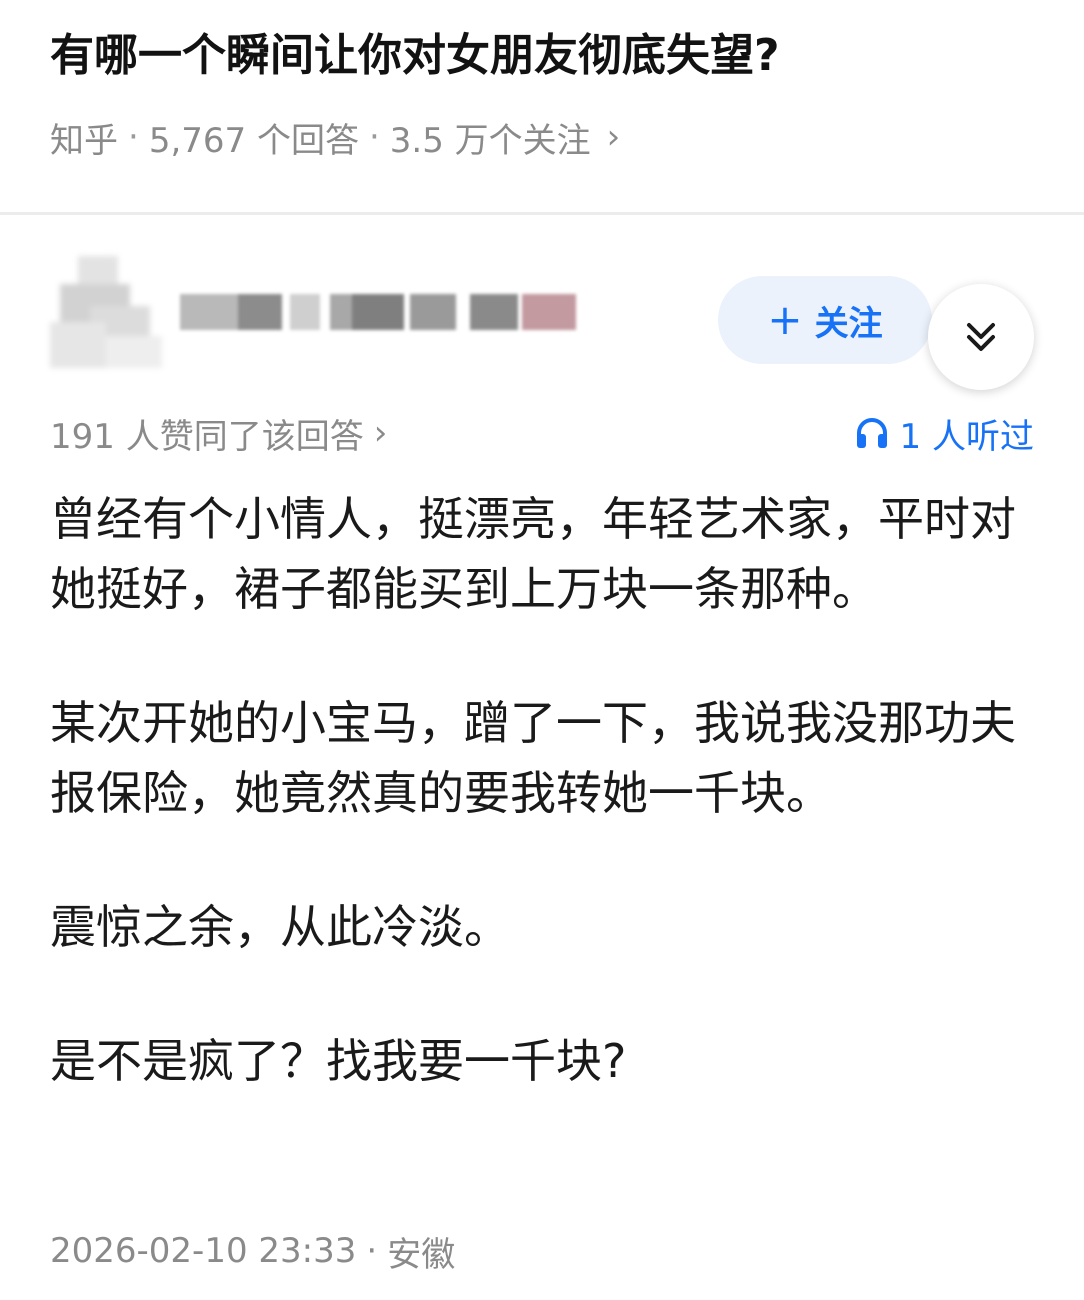 The height and width of the screenshot is (1300, 1084). I want to click on answer-paragraph: 曾经有个小情人，挺漂亮，年轻艺术家，平时对她挺好，裙子都能买到上万块一条那种。, so click(533, 554).